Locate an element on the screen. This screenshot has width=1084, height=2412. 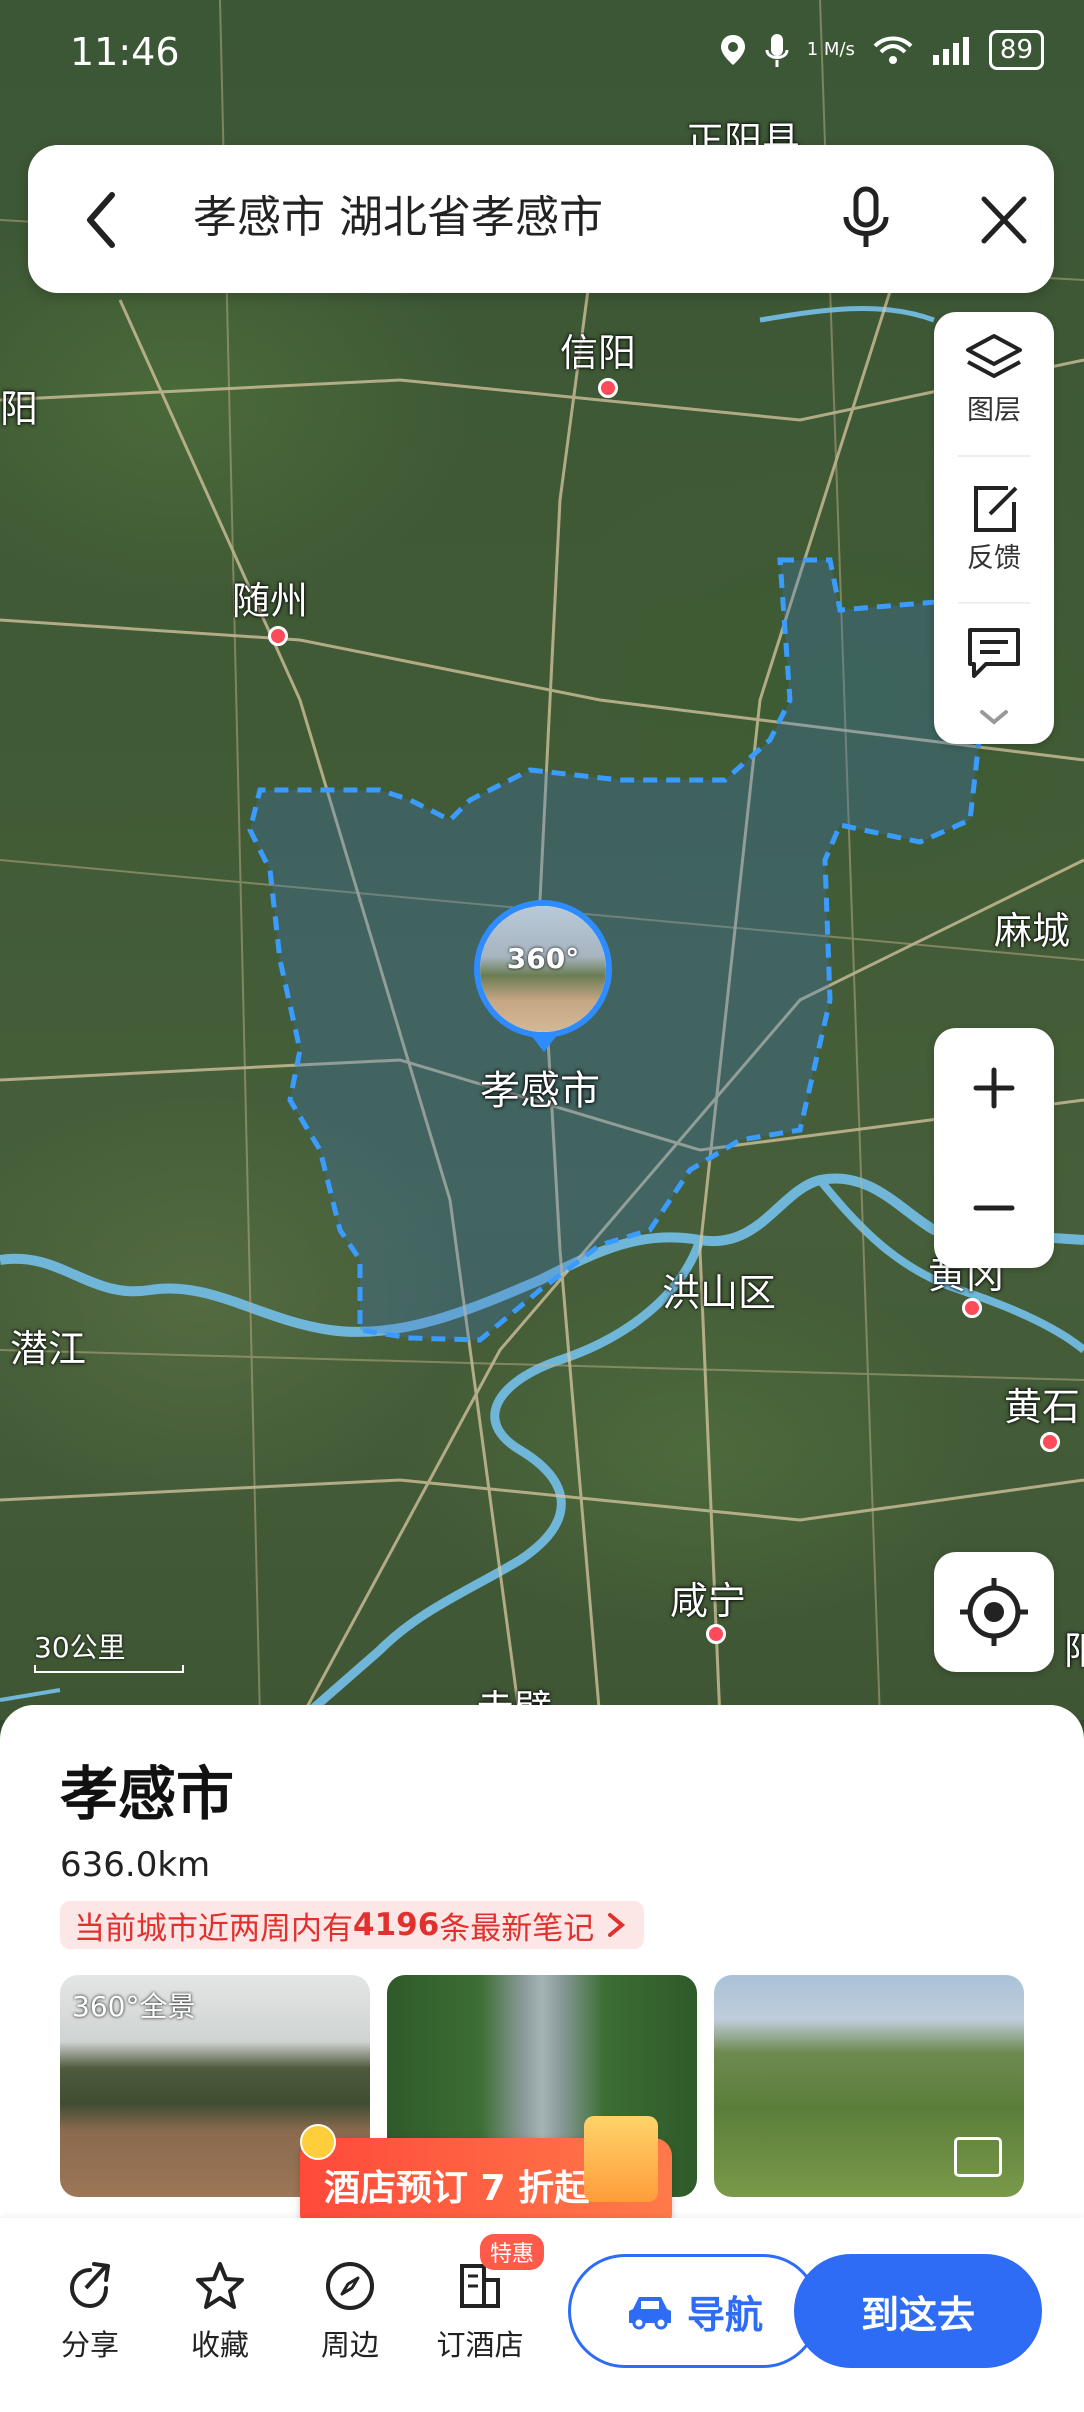
map-label-city: 咸宁 is located at coordinates (708, 1597).